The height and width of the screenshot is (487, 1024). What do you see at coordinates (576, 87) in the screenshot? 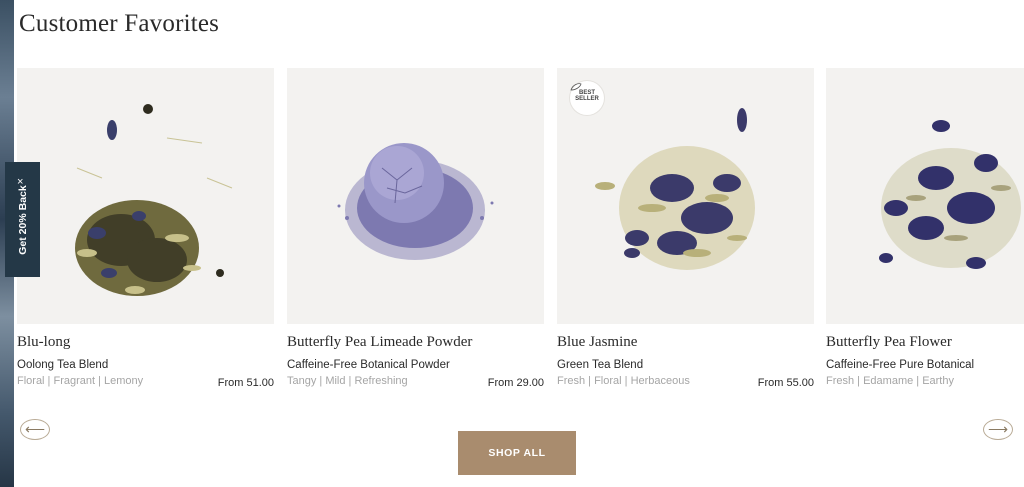
I see `leaf-icon` at bounding box center [576, 87].